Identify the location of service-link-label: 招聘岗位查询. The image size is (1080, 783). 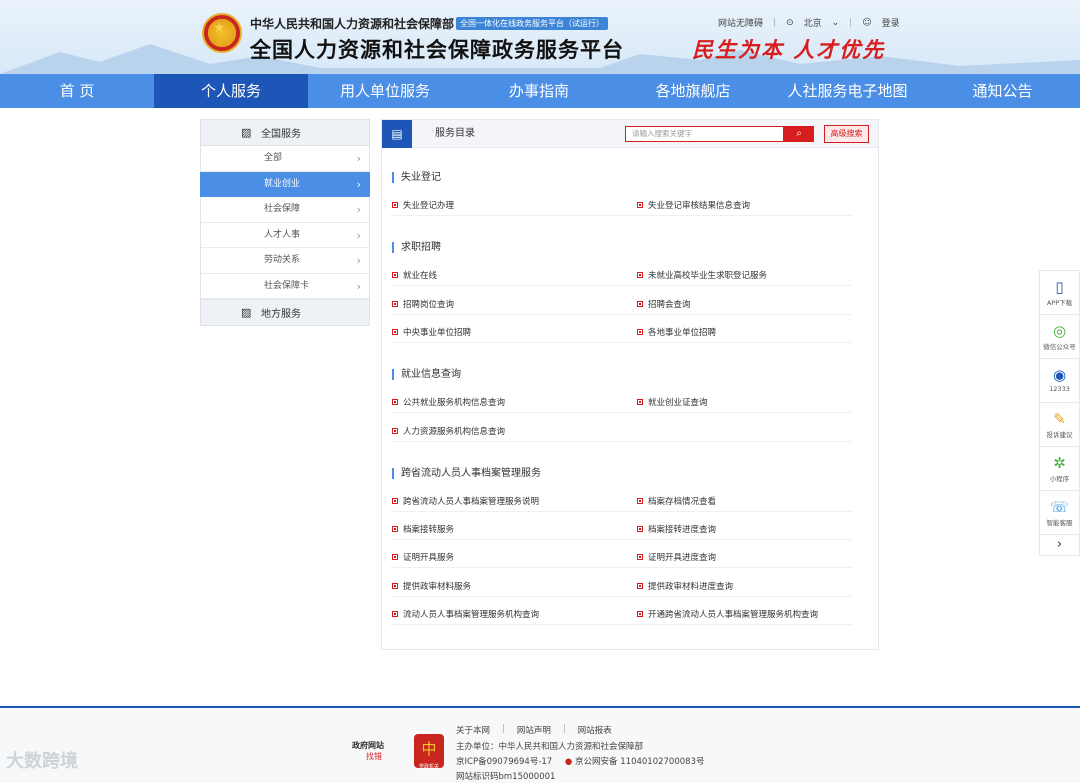
(429, 304).